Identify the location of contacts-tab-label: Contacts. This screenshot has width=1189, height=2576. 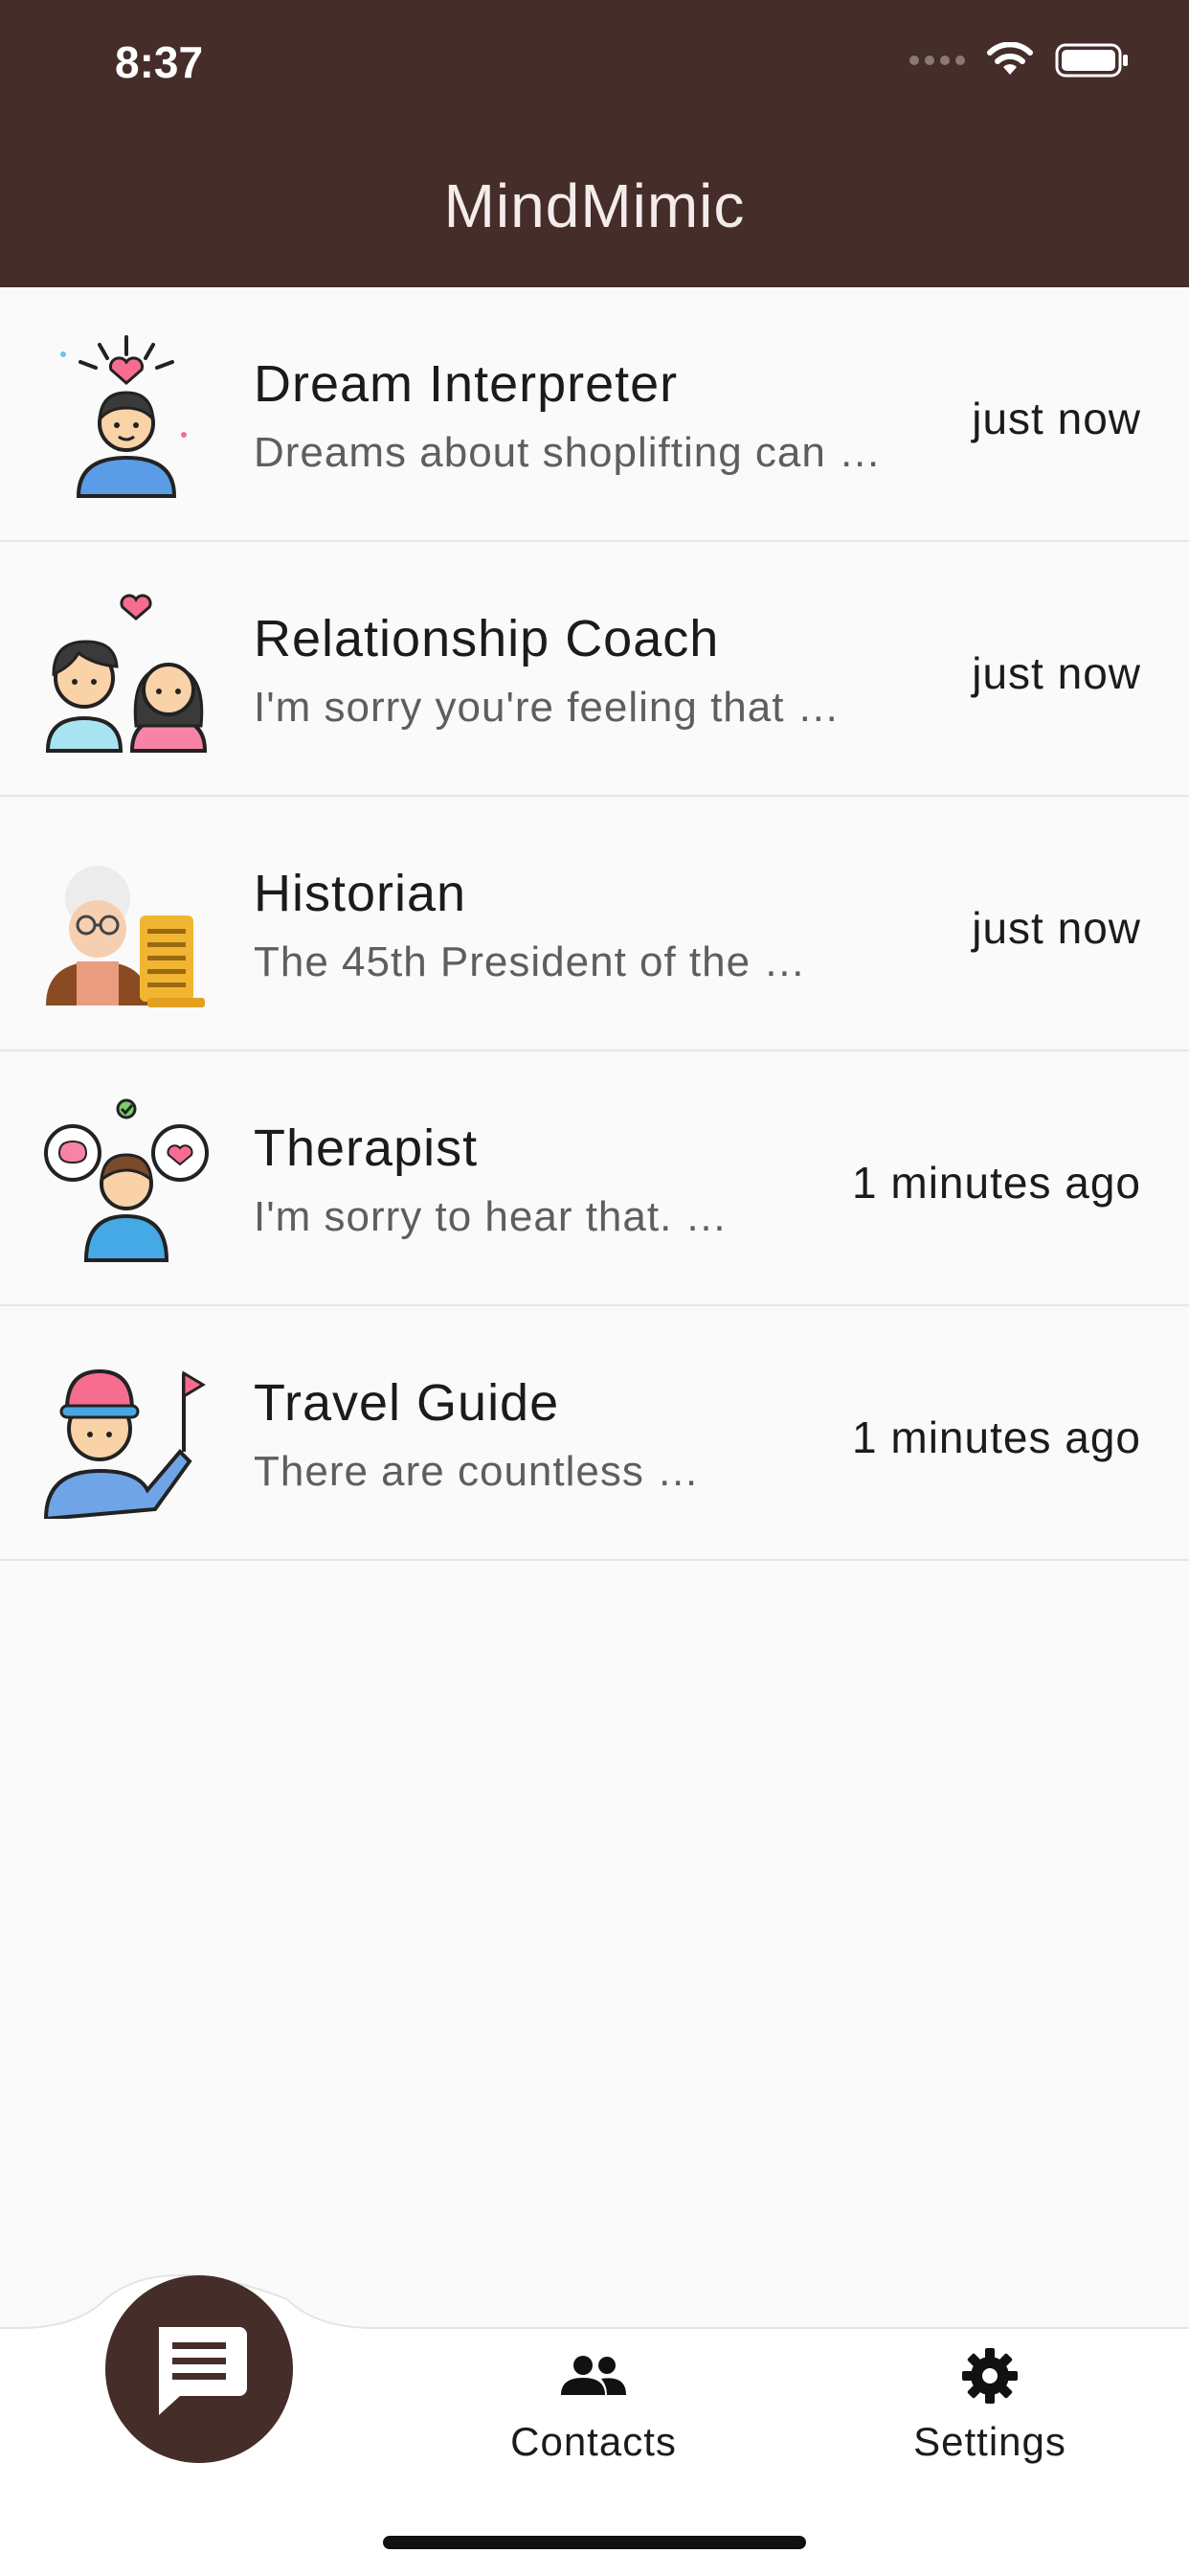
(593, 2441).